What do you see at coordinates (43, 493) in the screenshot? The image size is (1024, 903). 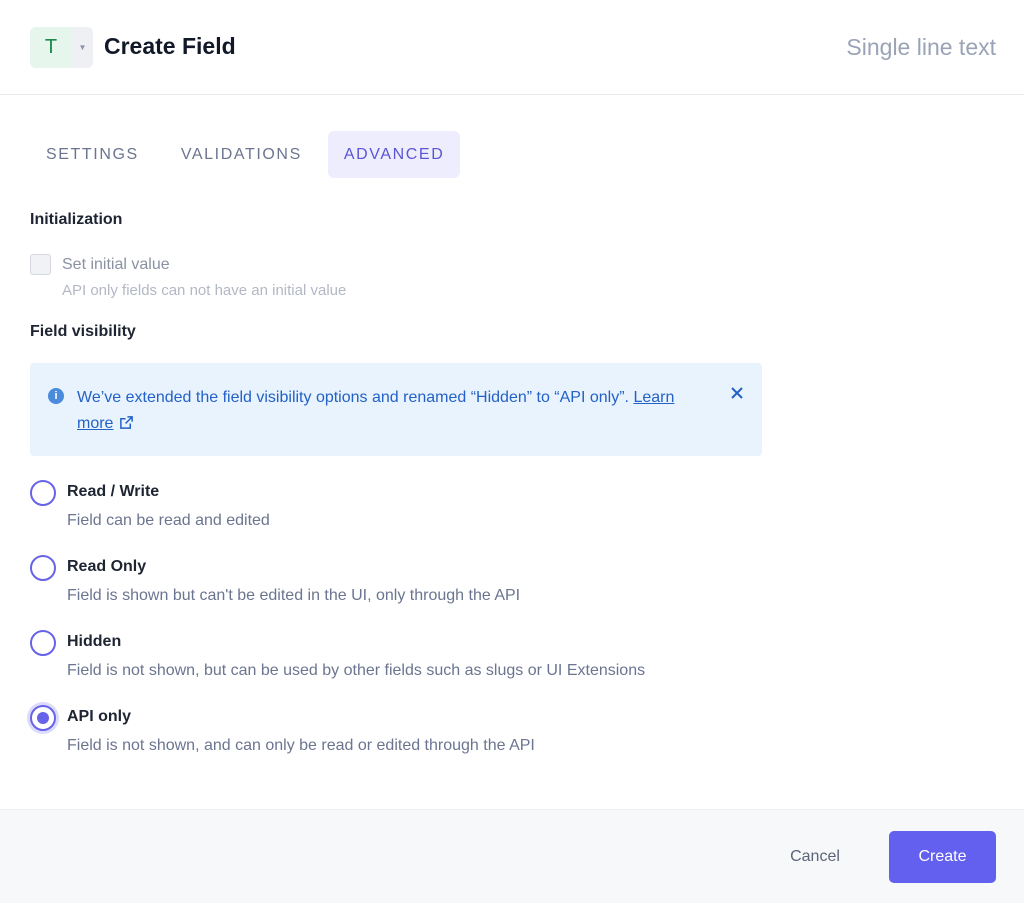 I see `read-write-radio` at bounding box center [43, 493].